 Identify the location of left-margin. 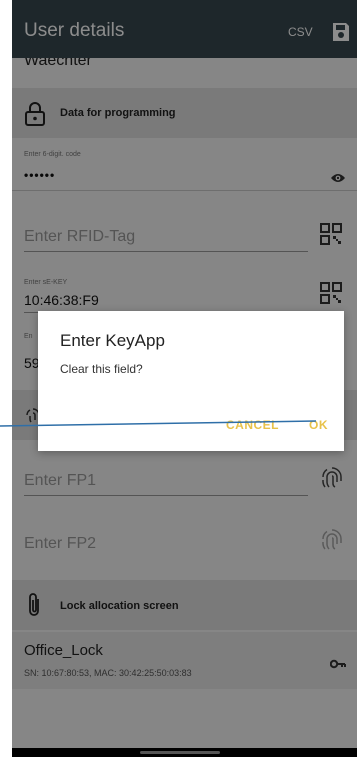
(6, 378).